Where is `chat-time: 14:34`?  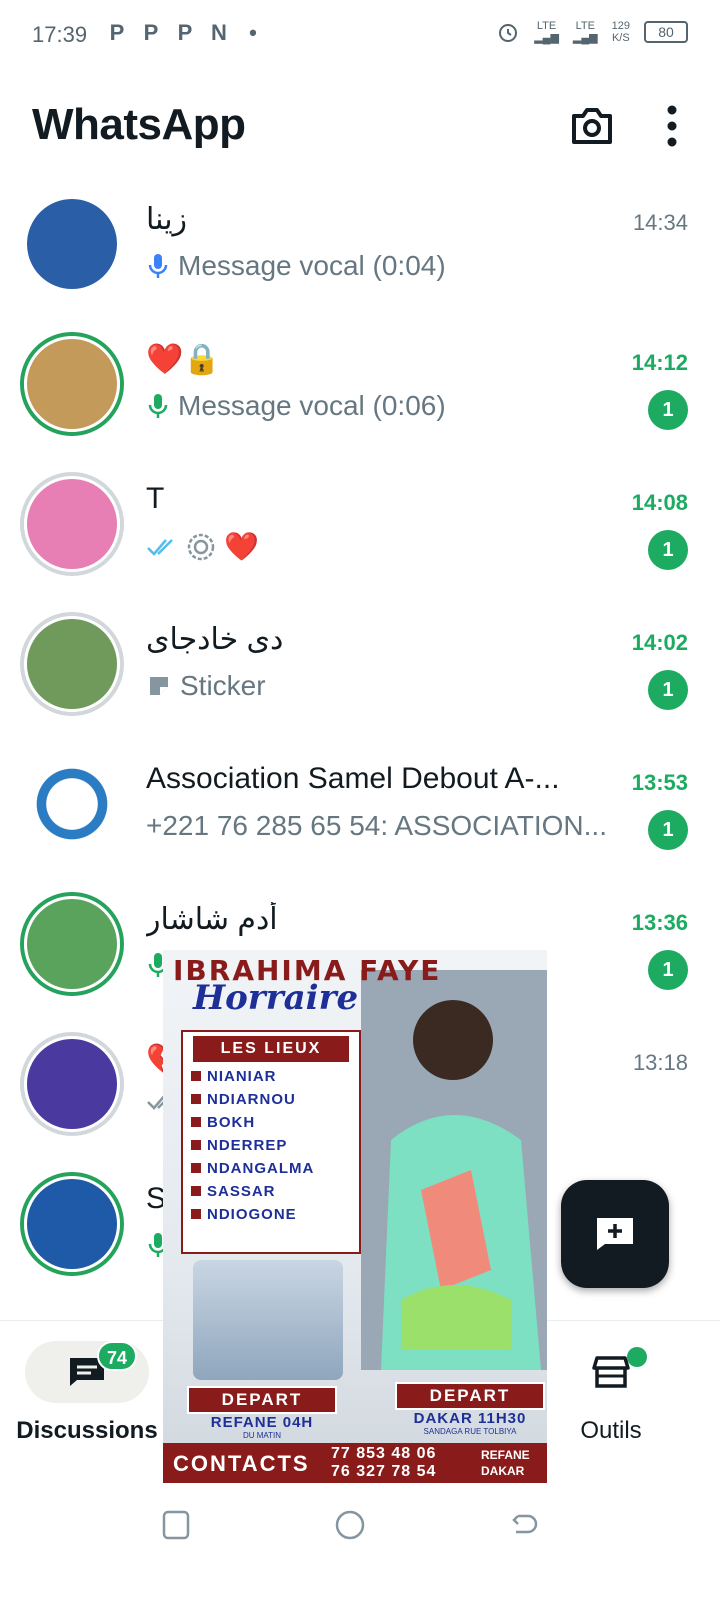
chat-time: 14:34 is located at coordinates (660, 222).